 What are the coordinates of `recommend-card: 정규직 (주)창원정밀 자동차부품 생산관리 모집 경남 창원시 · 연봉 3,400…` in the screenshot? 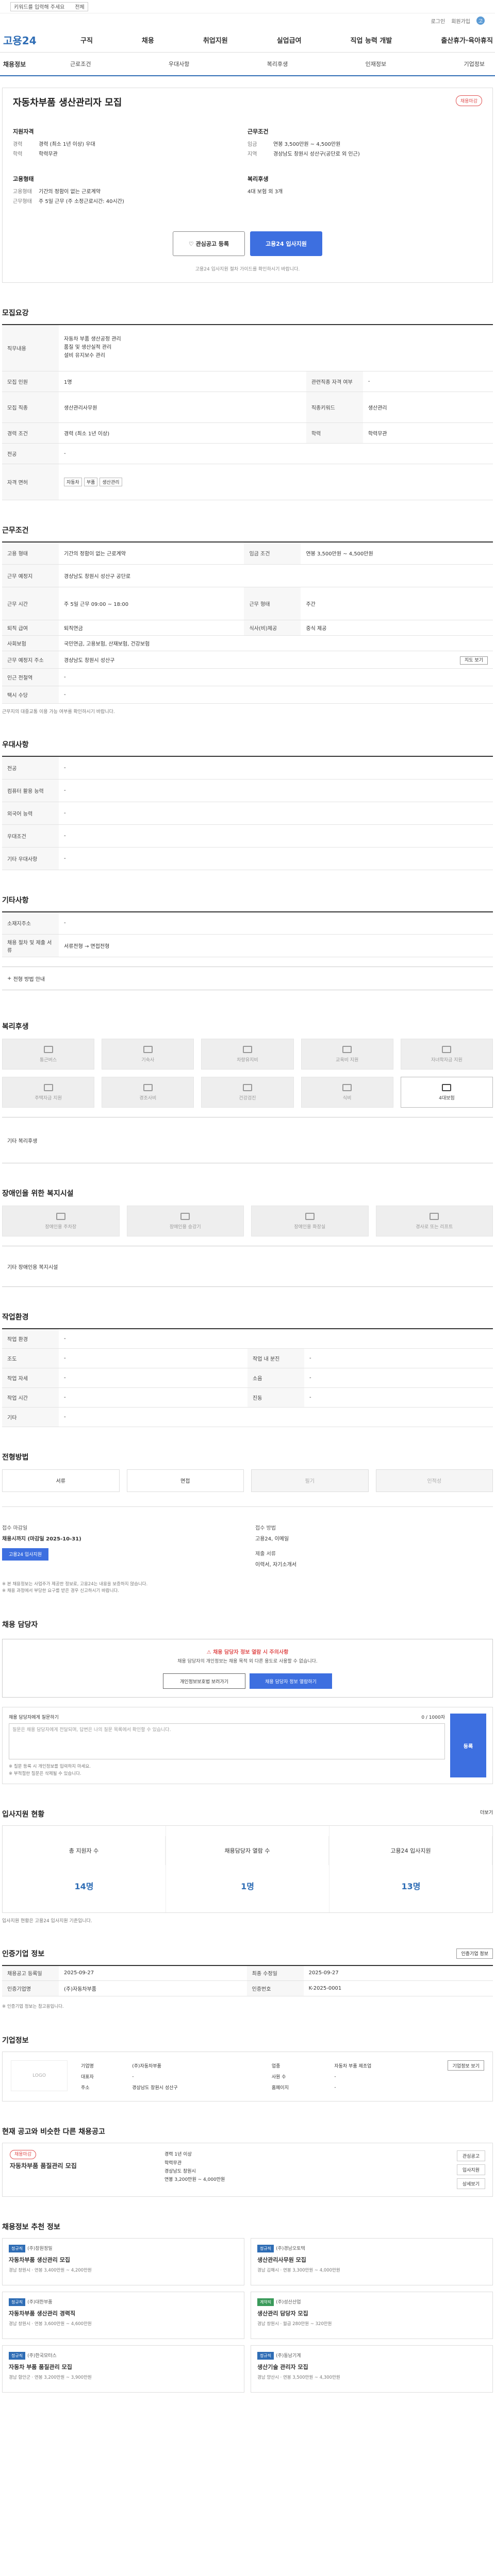 It's located at (123, 2262).